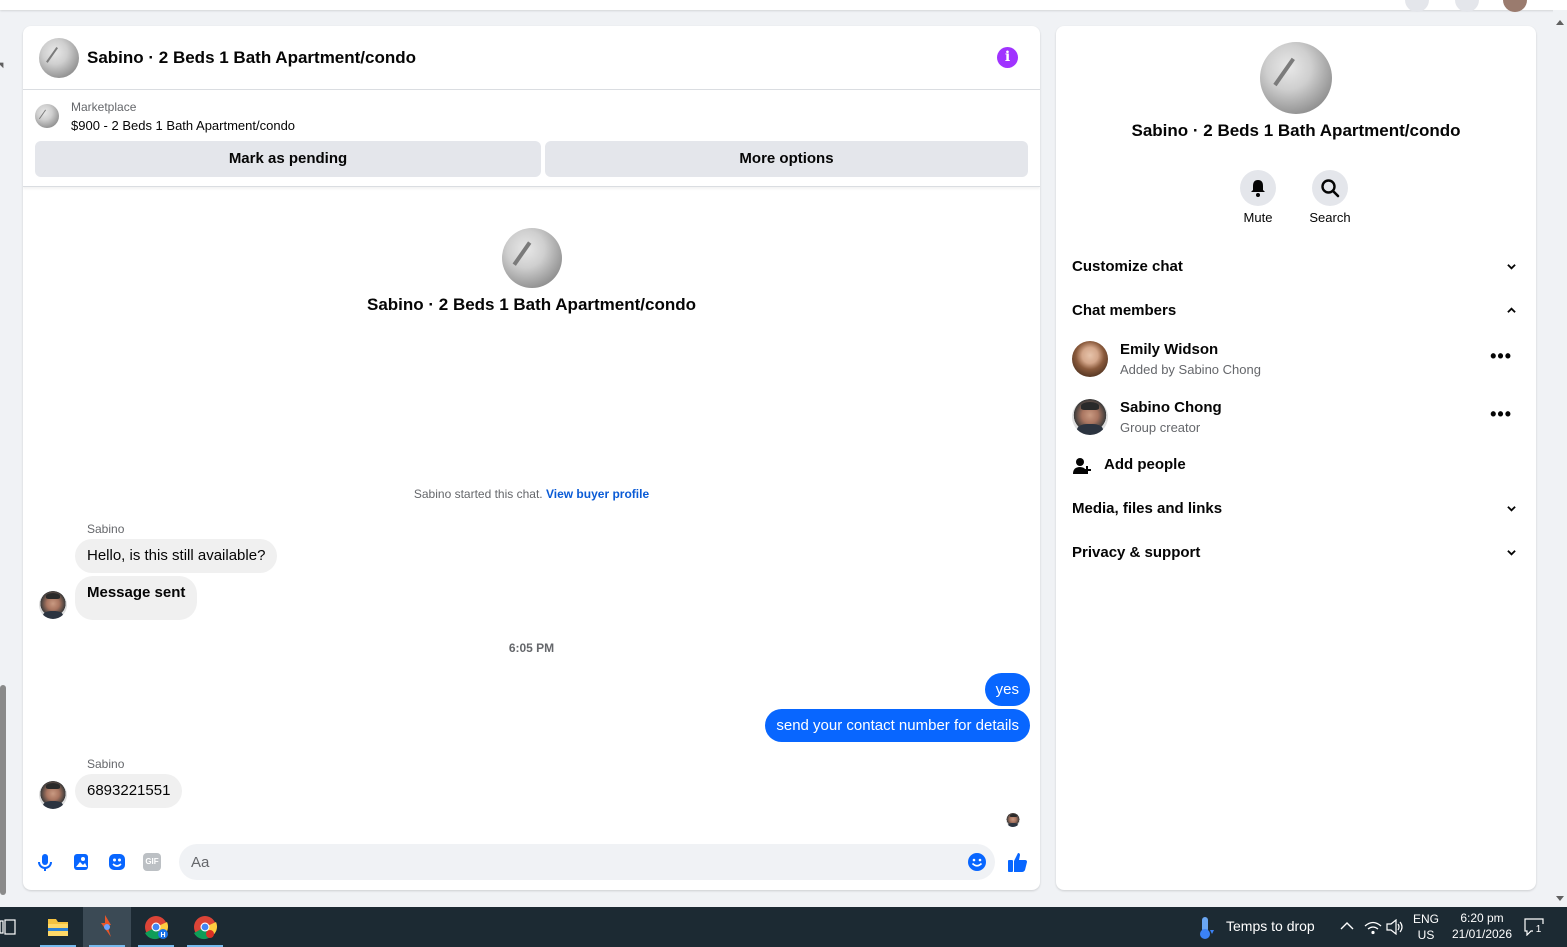  Describe the element at coordinates (1145, 464) in the screenshot. I see `add-people-label: Add people` at that location.